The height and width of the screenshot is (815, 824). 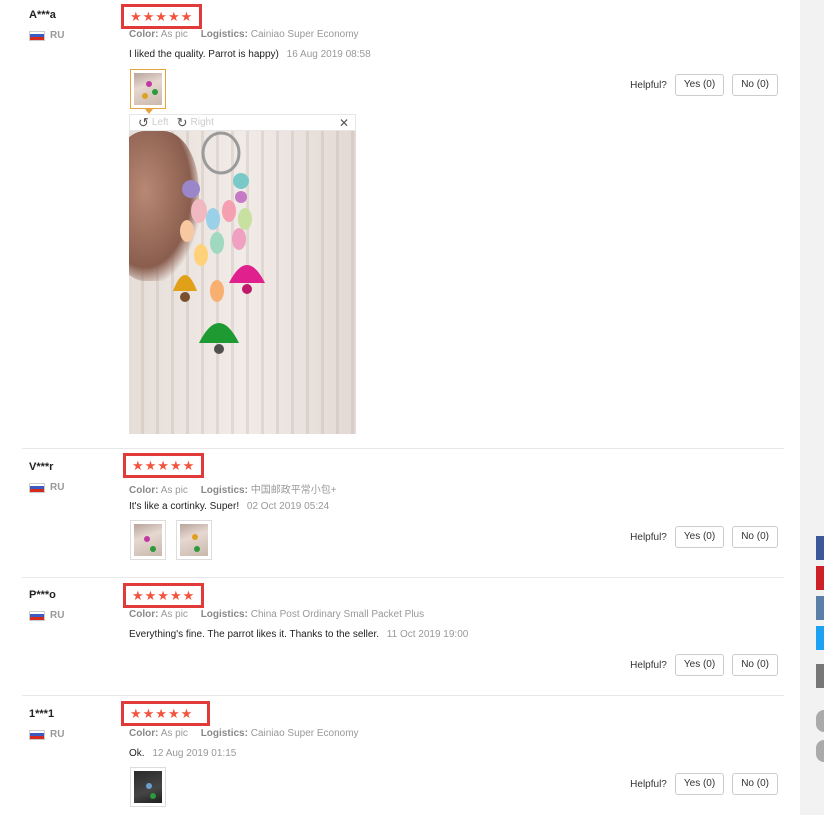 What do you see at coordinates (820, 548) in the screenshot?
I see `facebook-share-icon` at bounding box center [820, 548].